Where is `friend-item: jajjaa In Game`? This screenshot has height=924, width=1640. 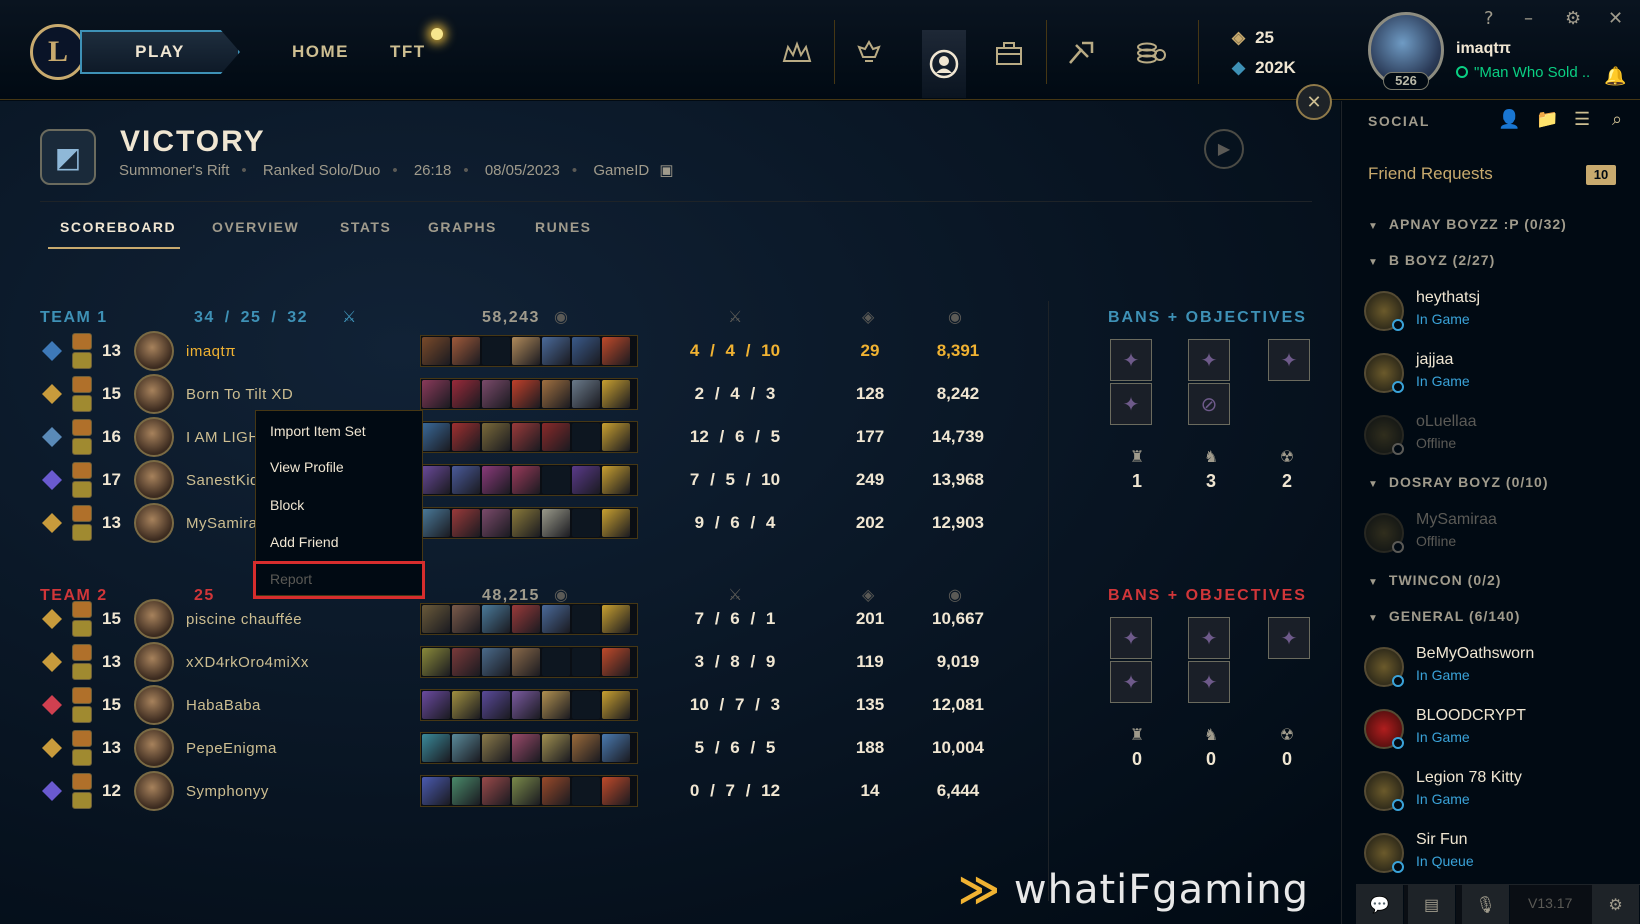
friend-item: jajjaa In Game is located at coordinates (1499, 373).